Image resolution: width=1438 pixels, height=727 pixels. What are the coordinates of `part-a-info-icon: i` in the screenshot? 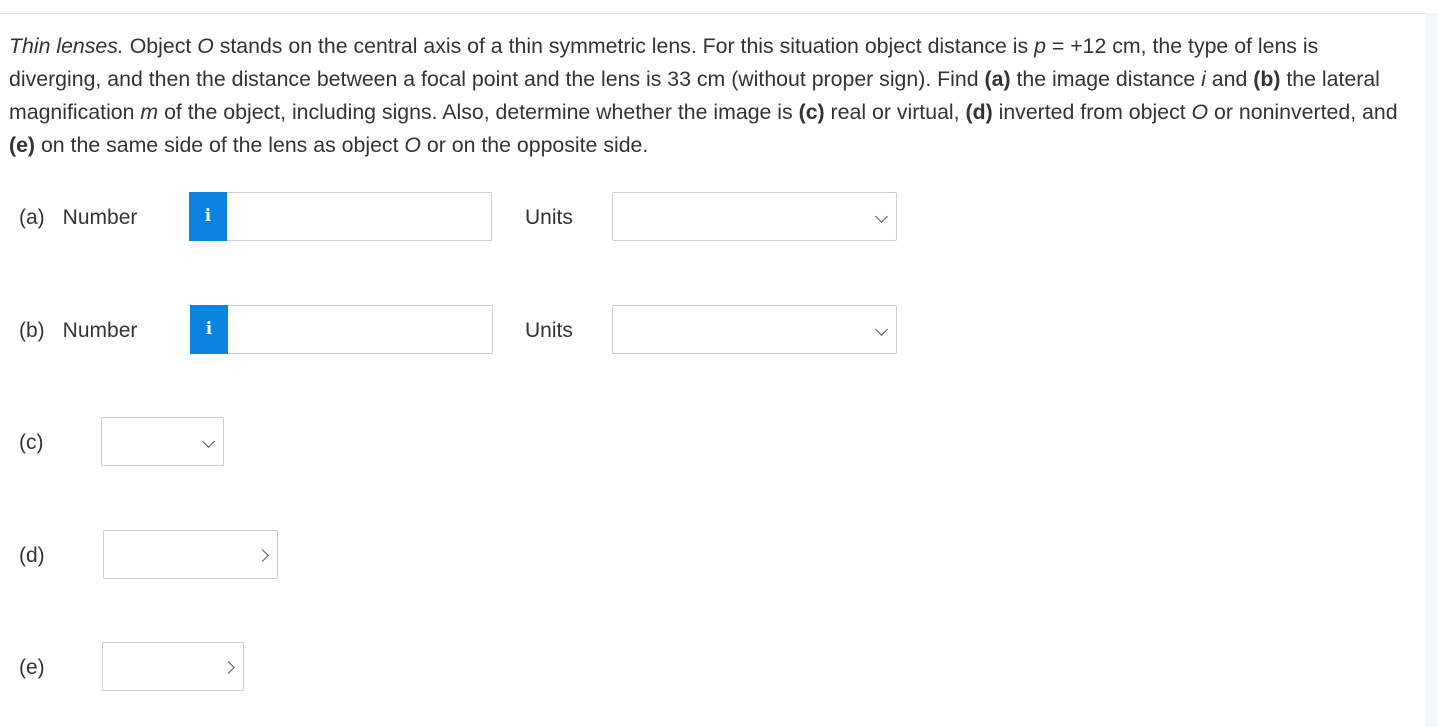 It's located at (208, 216).